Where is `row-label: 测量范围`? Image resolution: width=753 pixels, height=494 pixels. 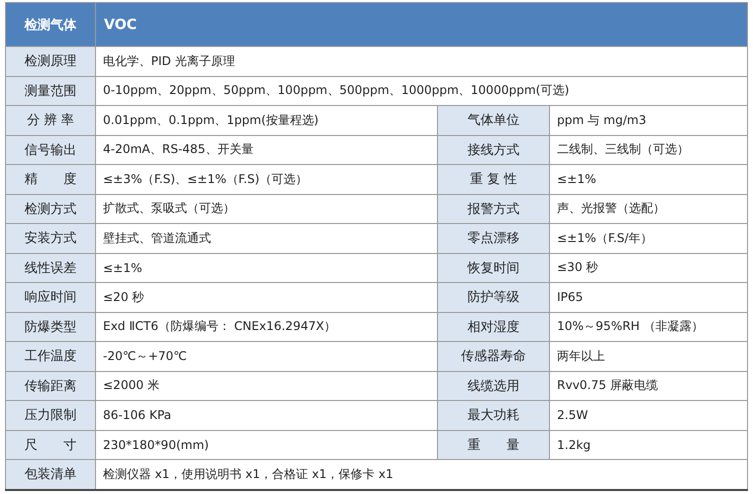
row-label: 测量范围 is located at coordinates (51, 91).